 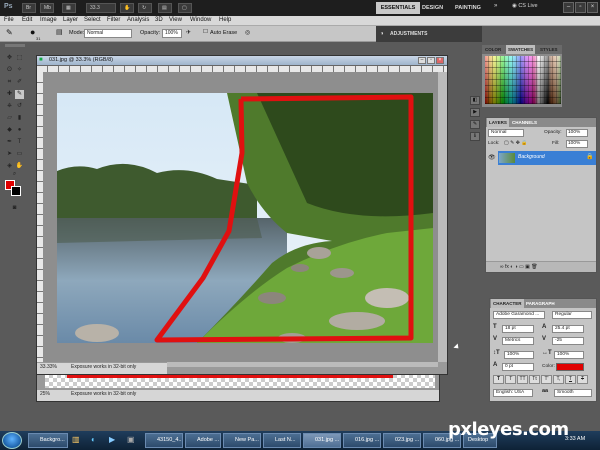 What do you see at coordinates (440, 60) in the screenshot?
I see `doc-close-button: ×` at bounding box center [440, 60].